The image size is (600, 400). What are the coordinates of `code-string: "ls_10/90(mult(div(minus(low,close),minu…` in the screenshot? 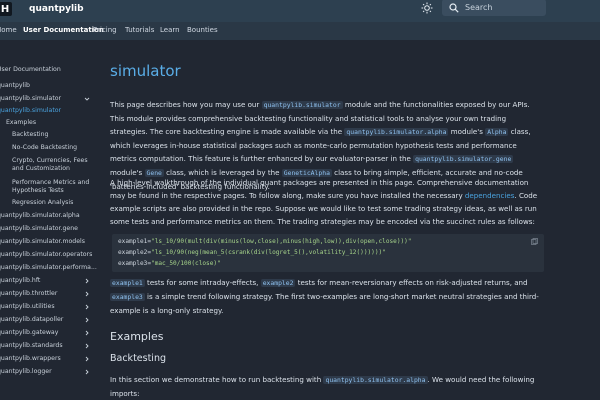 It's located at (281, 241).